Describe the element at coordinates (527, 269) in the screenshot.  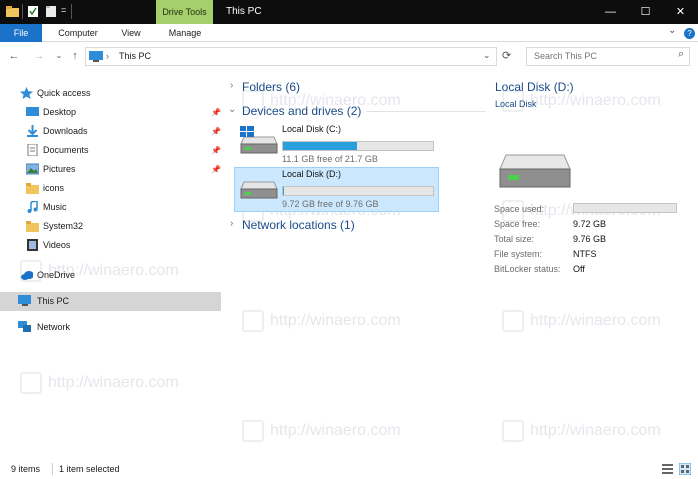
I see `bitlocker-label: BitLocker status:` at that location.